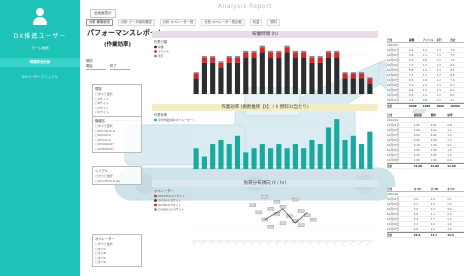  Describe the element at coordinates (432, 199) in the screenshot. I see `table-cell: 4.5` at that location.